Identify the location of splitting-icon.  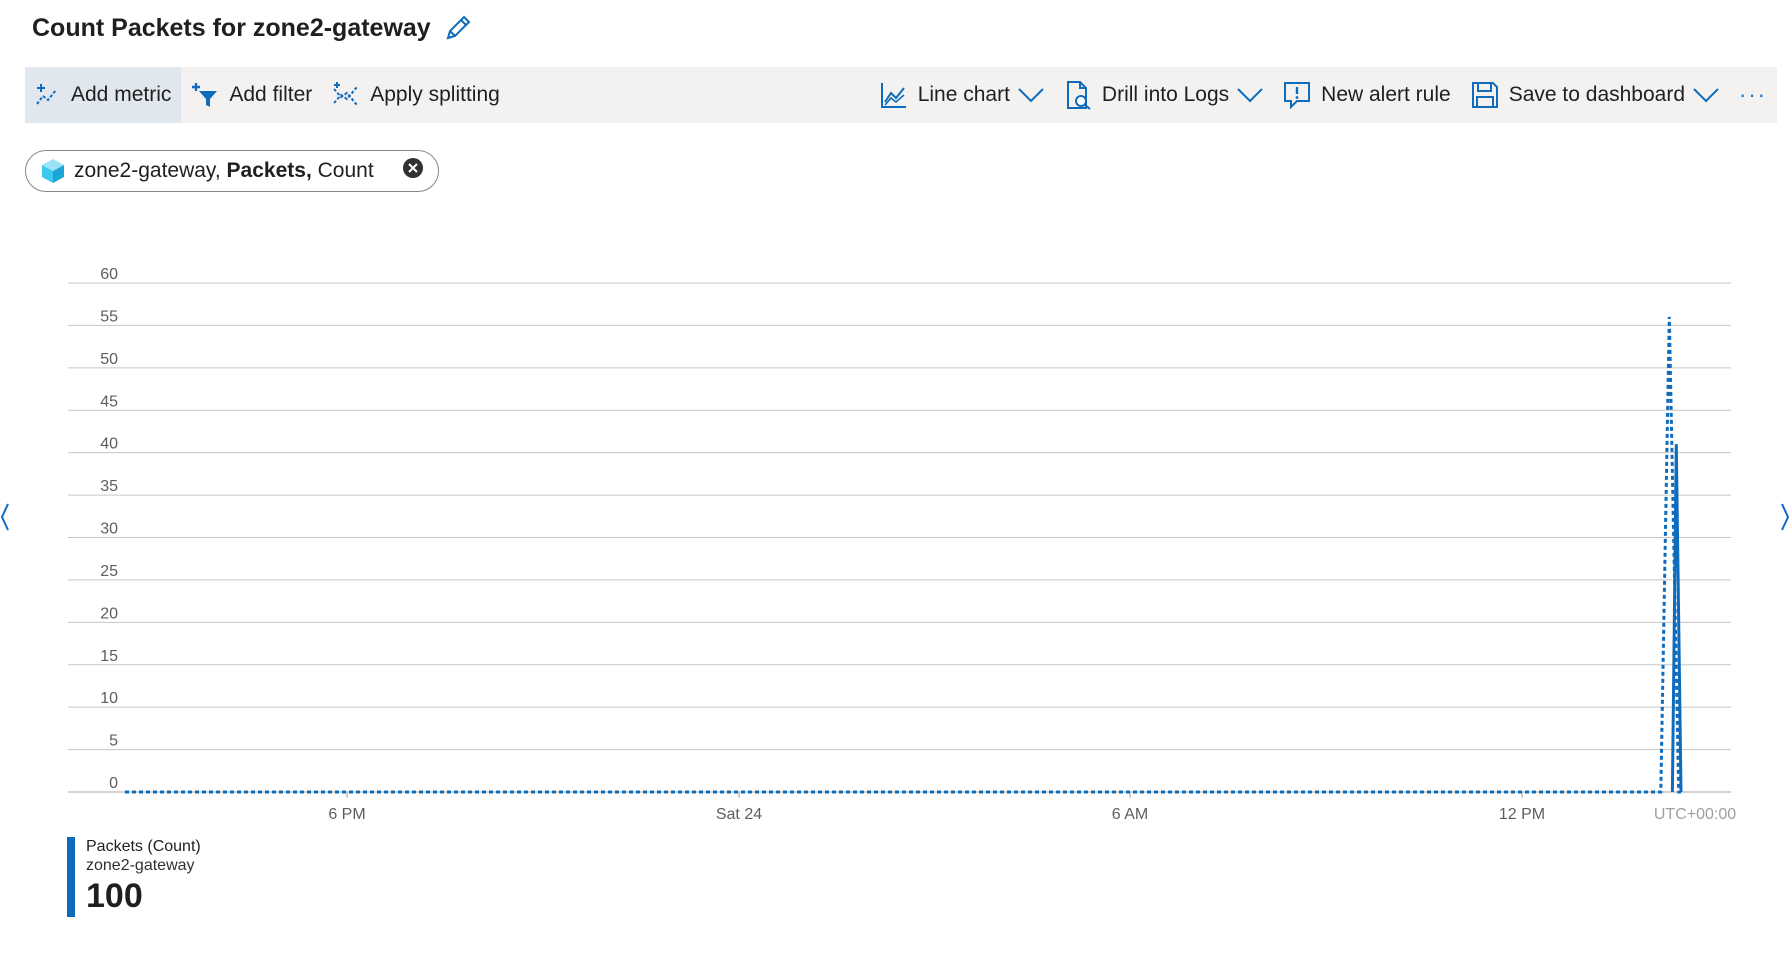
(346, 94).